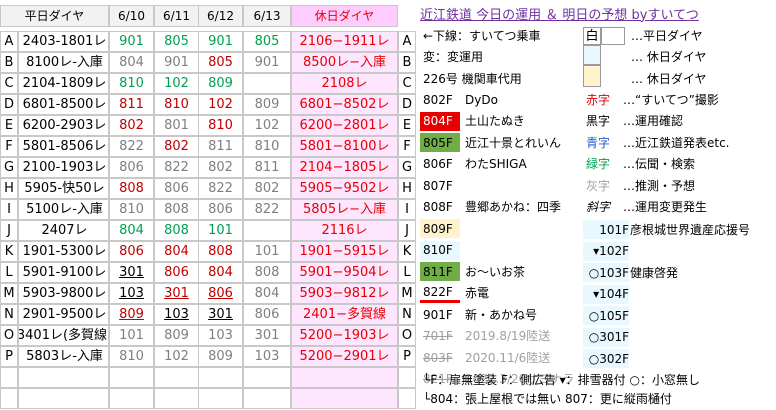 The height and width of the screenshot is (410, 776). What do you see at coordinates (598, 207) in the screenshot?
I see `legend-color-key: 斜字` at bounding box center [598, 207].